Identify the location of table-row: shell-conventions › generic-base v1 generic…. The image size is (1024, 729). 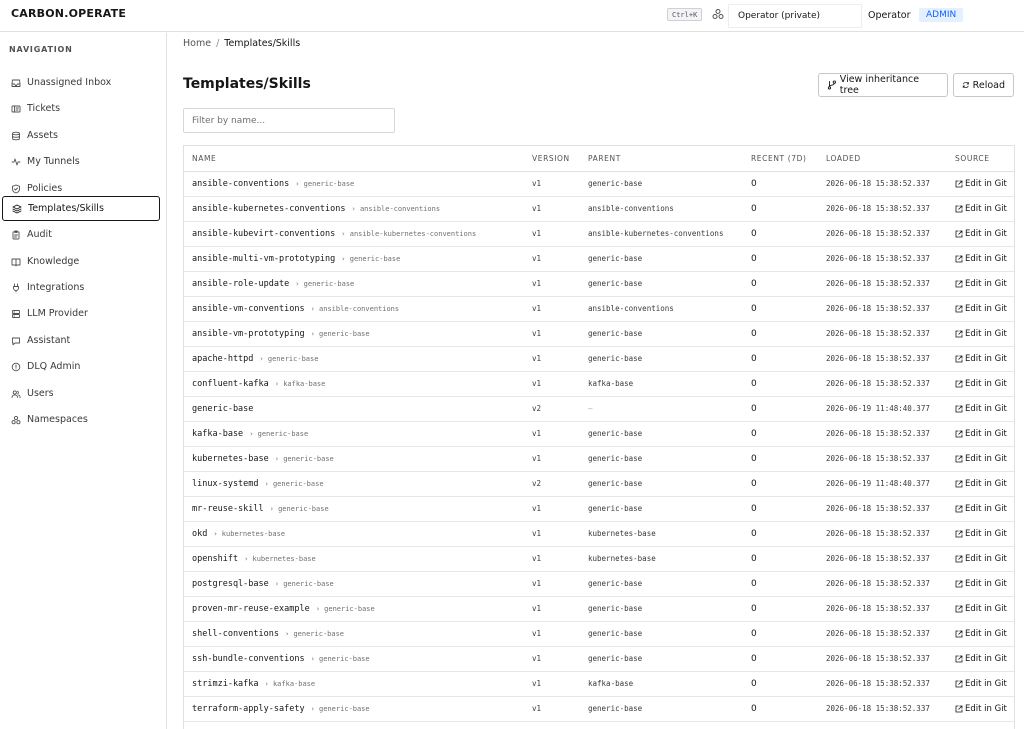
(599, 634).